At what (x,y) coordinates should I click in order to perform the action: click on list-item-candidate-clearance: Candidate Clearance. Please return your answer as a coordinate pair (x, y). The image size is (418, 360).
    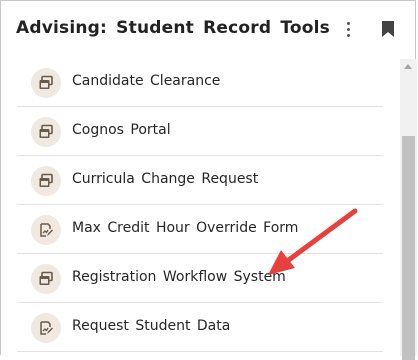
    Looking at the image, I should click on (200, 83).